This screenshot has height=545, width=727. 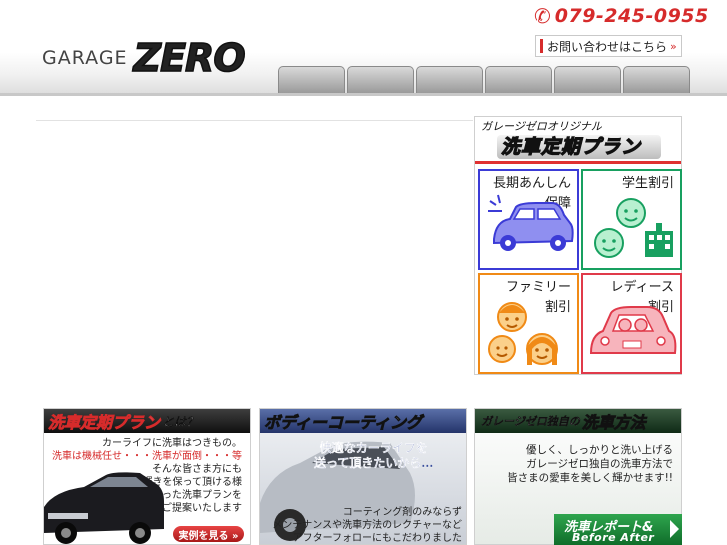 I want to click on students-icon, so click(x=633, y=228).